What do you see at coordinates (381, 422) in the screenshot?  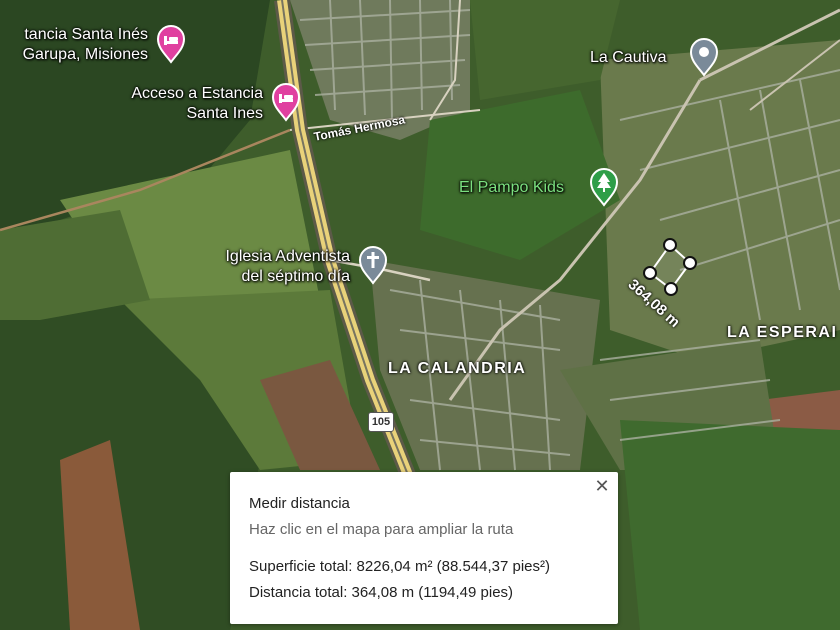 I see `route-shield: 105` at bounding box center [381, 422].